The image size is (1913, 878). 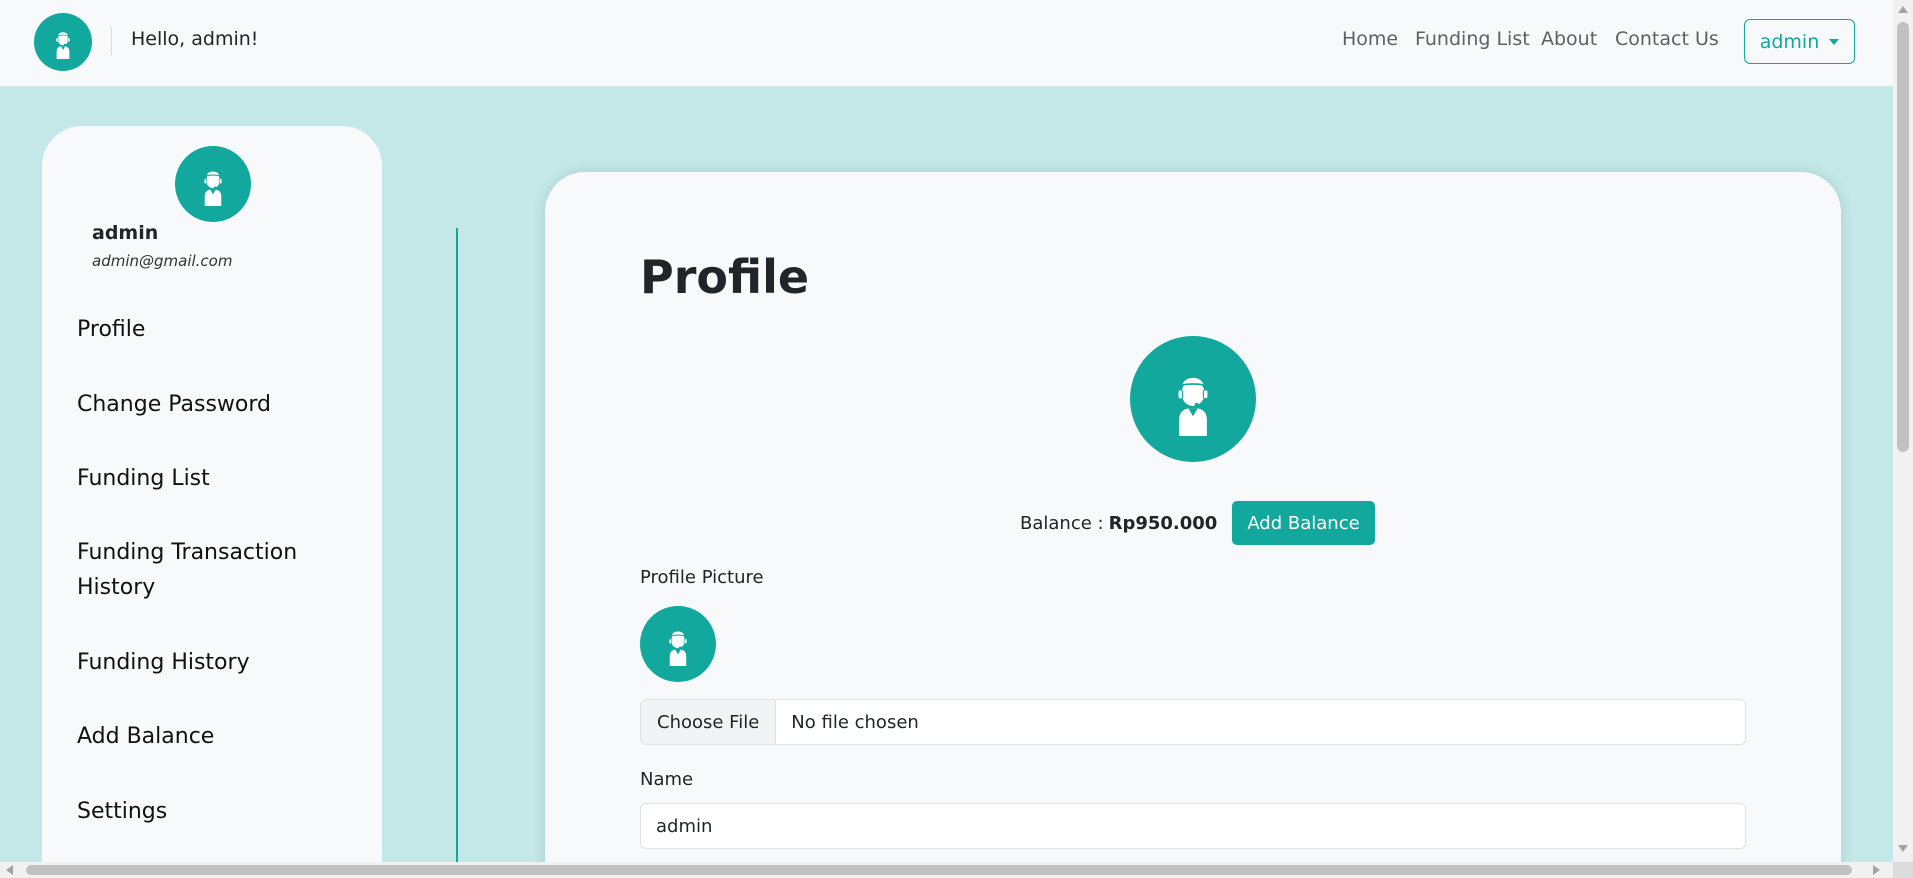 I want to click on scrollbar-corner, so click(x=1903, y=870).